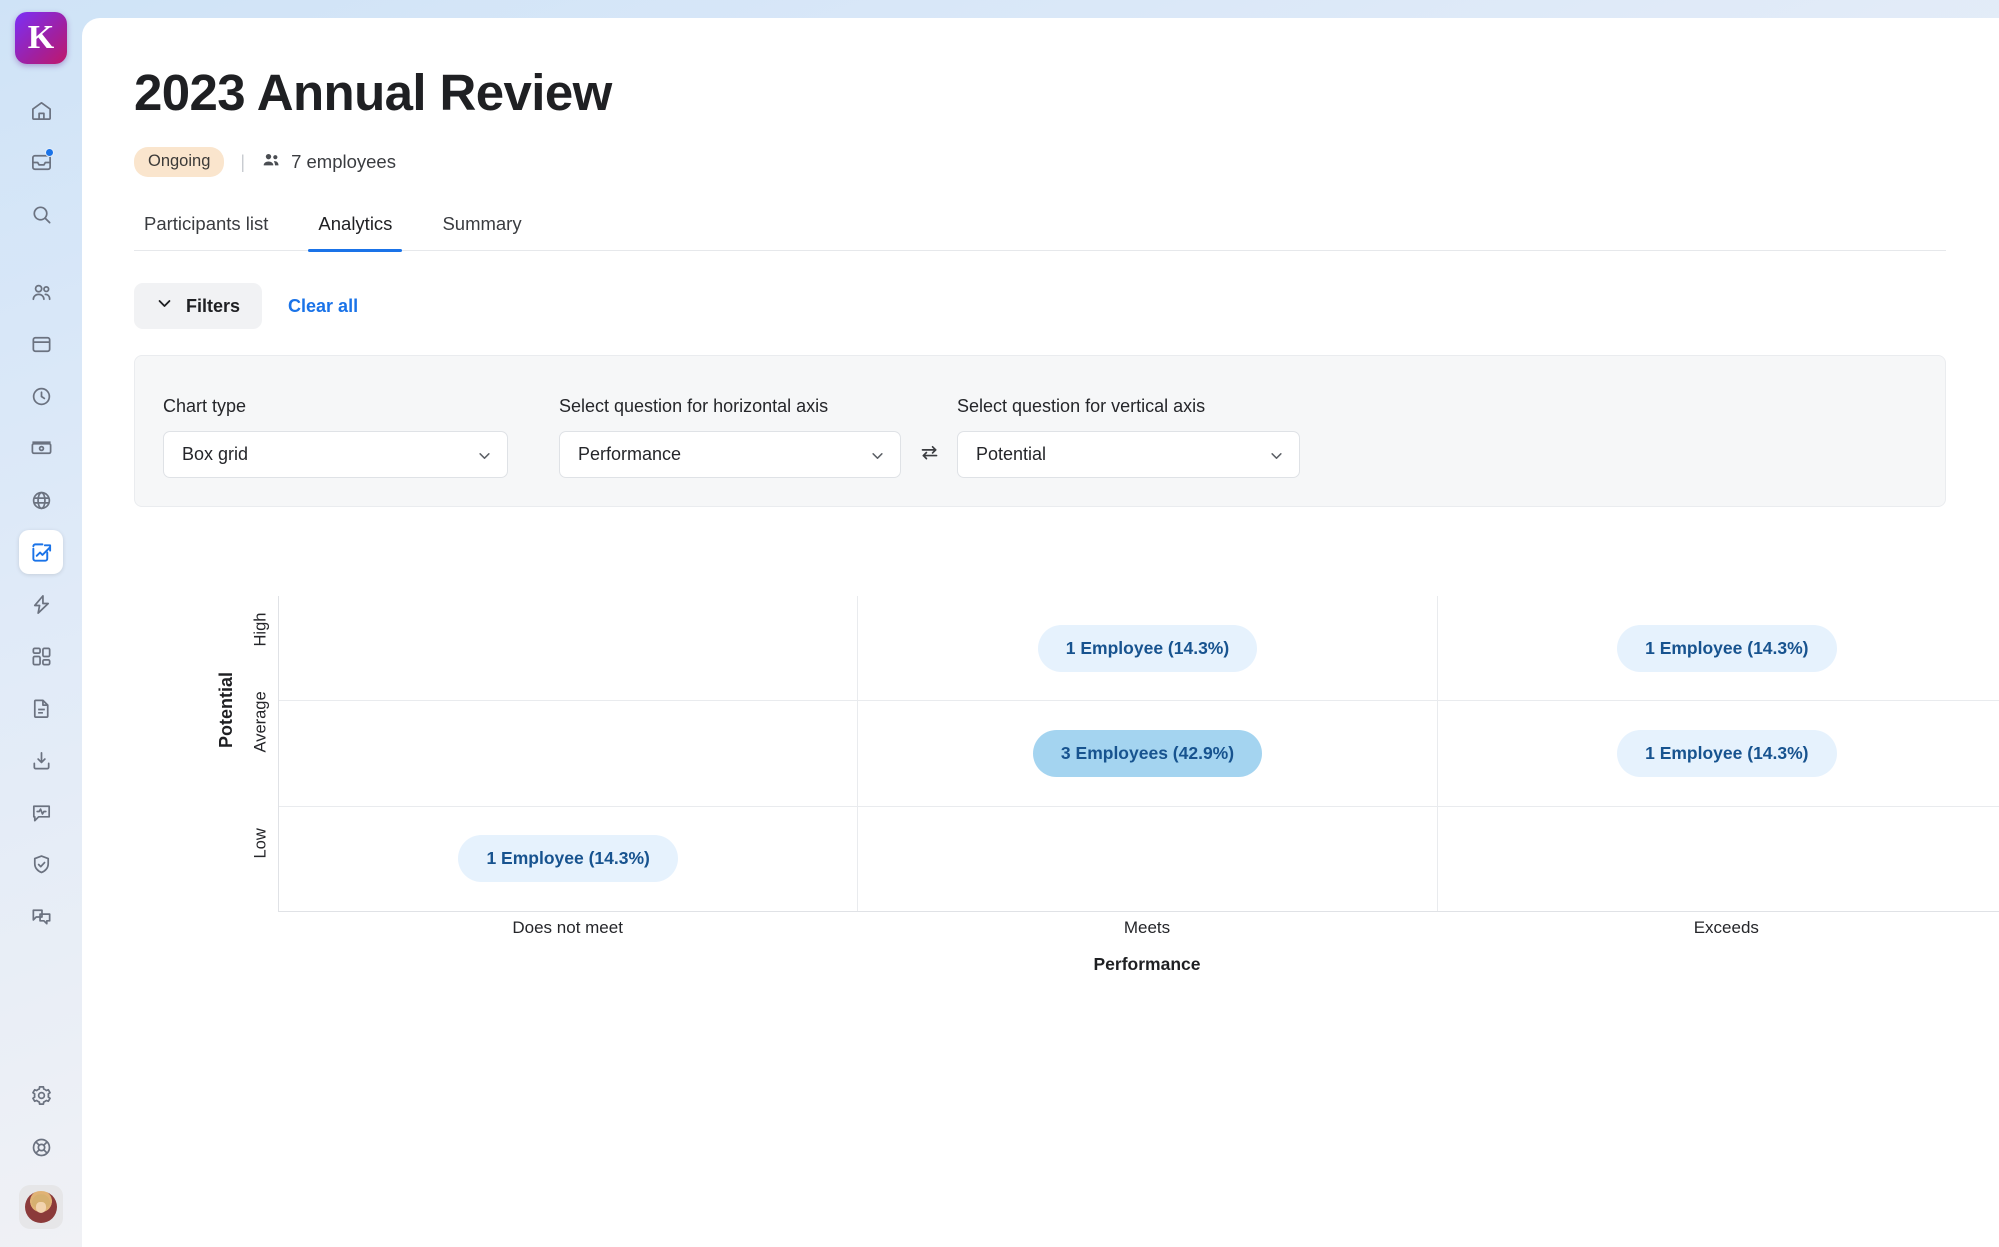 This screenshot has height=1247, width=1999. Describe the element at coordinates (205, 406) in the screenshot. I see `chart-type-label: Chart type` at that location.